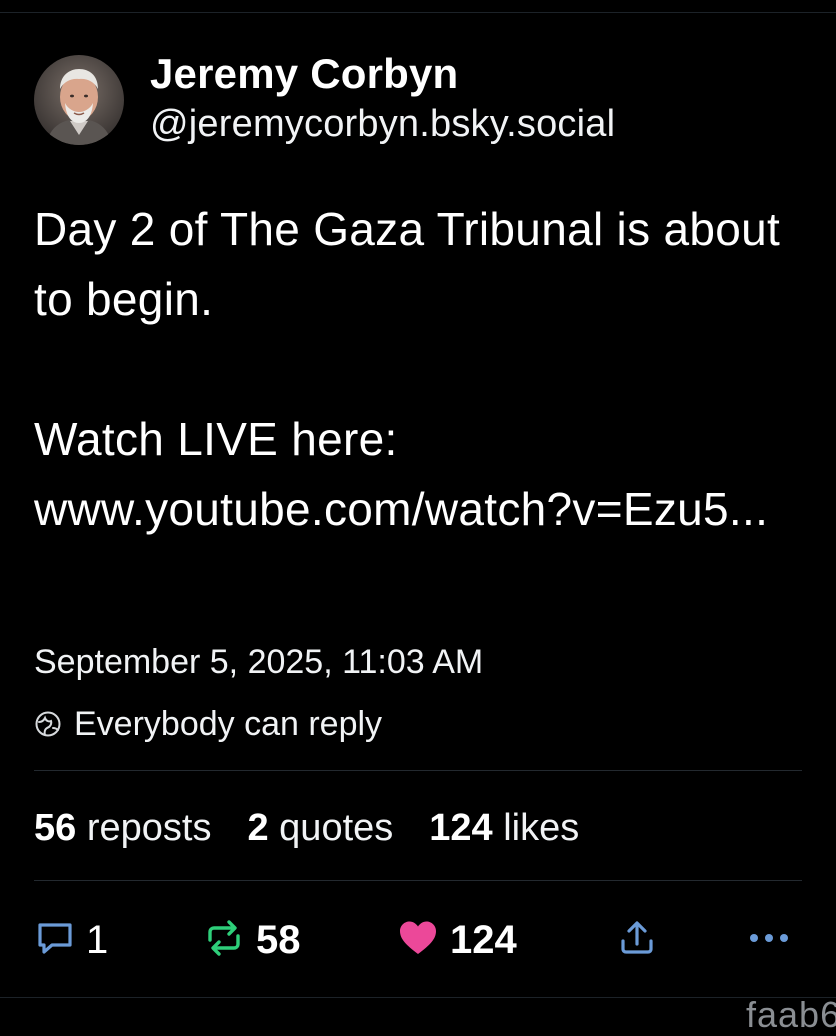 This screenshot has height=1036, width=836. Describe the element at coordinates (336, 828) in the screenshot. I see `quotes-label: quotes` at that location.